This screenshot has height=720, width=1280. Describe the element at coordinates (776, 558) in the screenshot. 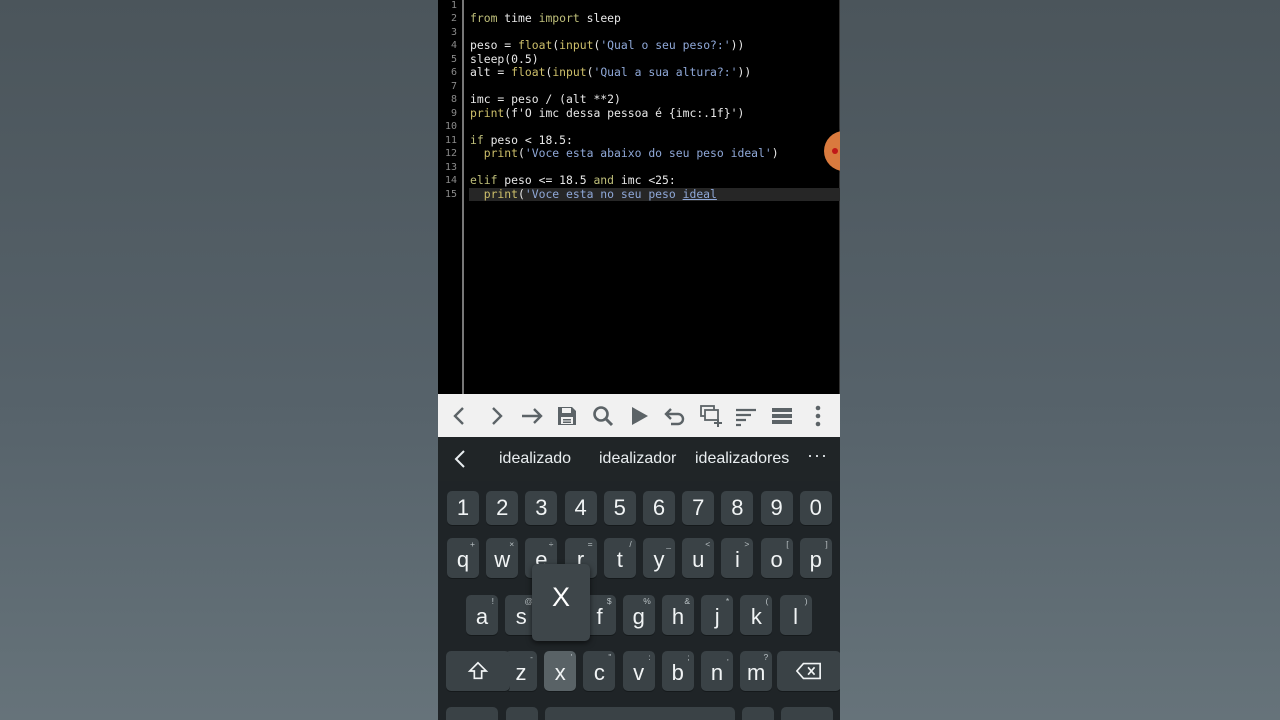

I see `key-o: o[` at that location.